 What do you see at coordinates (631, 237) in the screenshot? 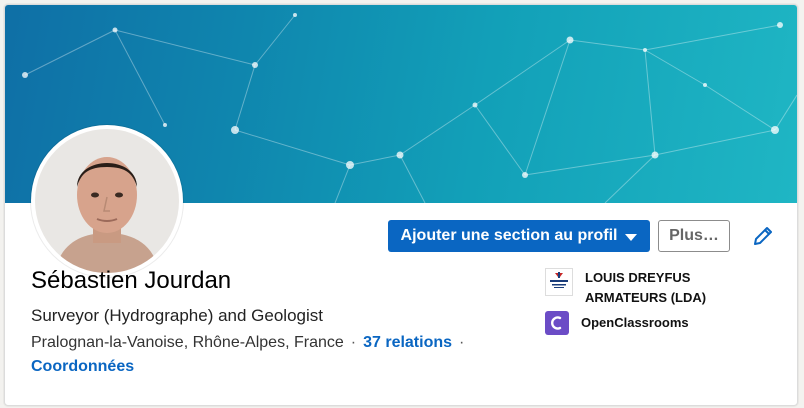
I see `caret-down-icon` at bounding box center [631, 237].